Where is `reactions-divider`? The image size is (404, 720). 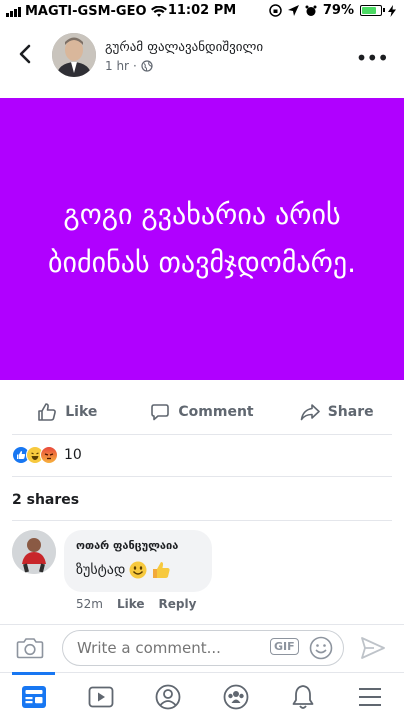
reactions-divider is located at coordinates (202, 476).